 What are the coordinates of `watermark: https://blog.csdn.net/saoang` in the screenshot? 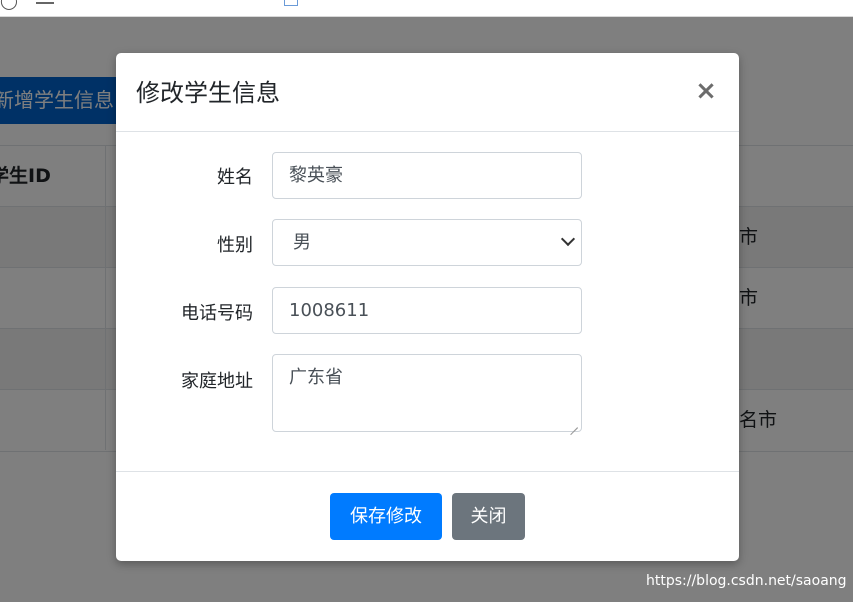 It's located at (746, 581).